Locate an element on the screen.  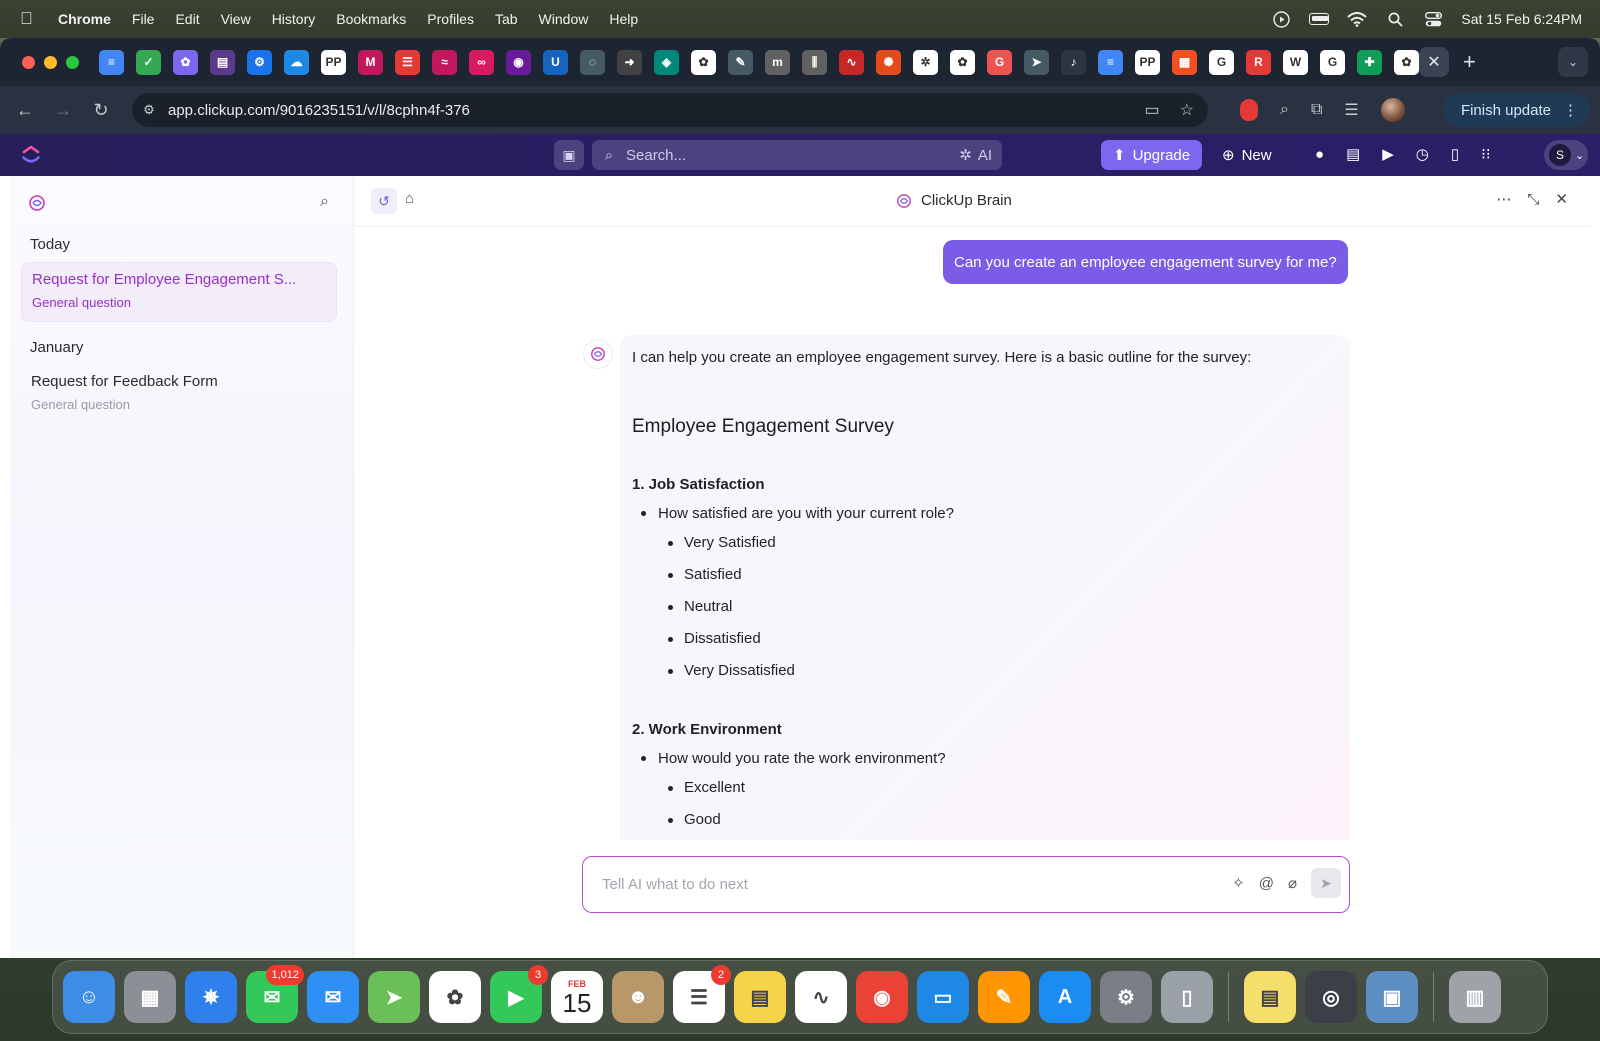
keynote-icon: ▭ is located at coordinates (943, 997).